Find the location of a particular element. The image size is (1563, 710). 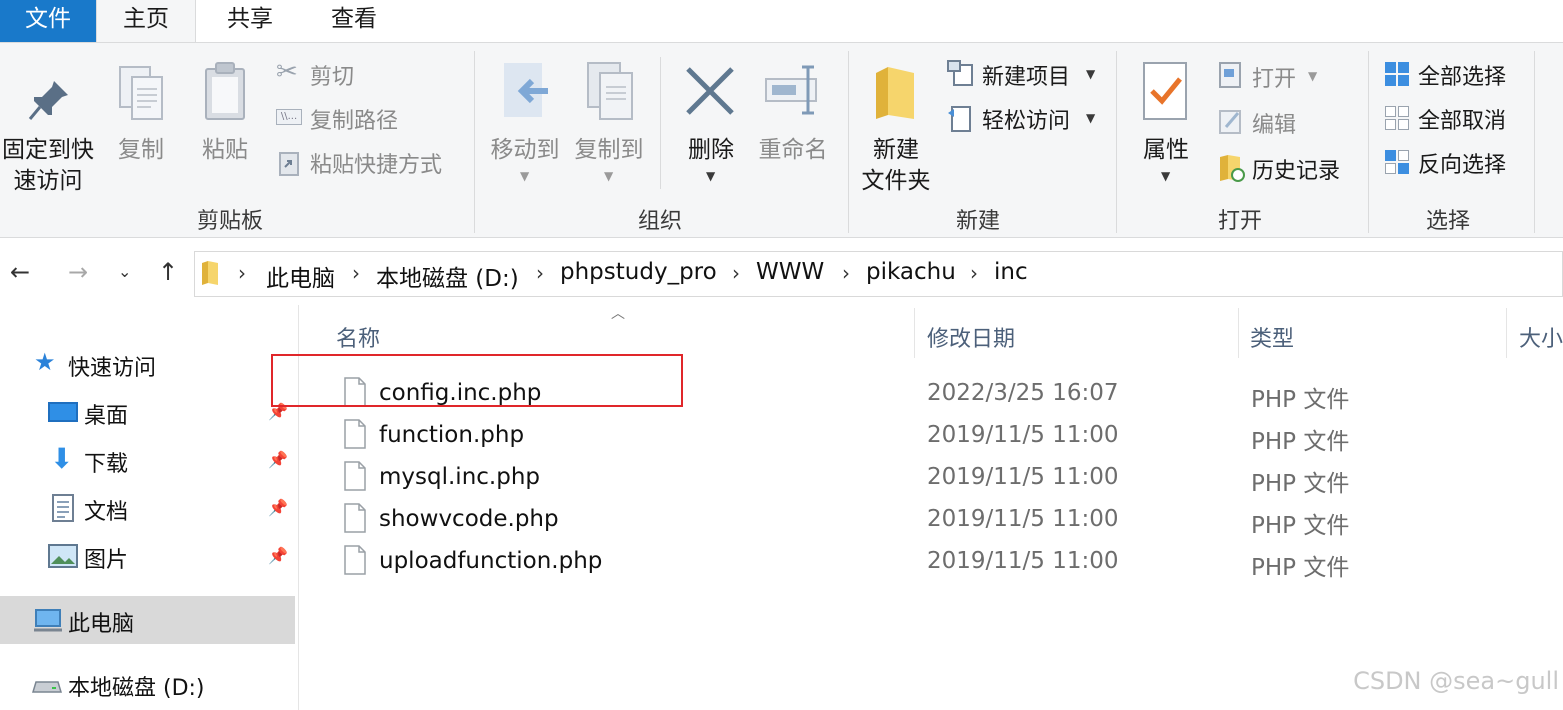

file-row: showvcode.php 2019/11/5 11:00 PHP 文件 is located at coordinates (946, 519).